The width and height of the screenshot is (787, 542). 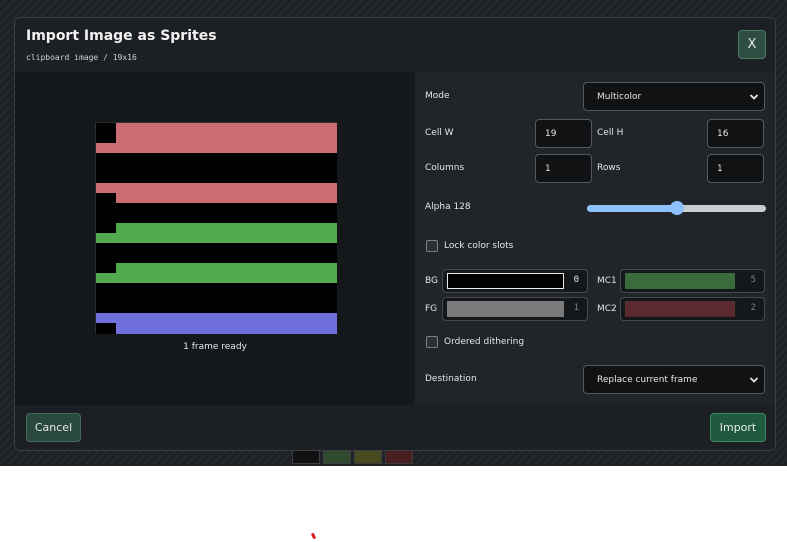 What do you see at coordinates (753, 280) in the screenshot?
I see `mc1-color-index: 5` at bounding box center [753, 280].